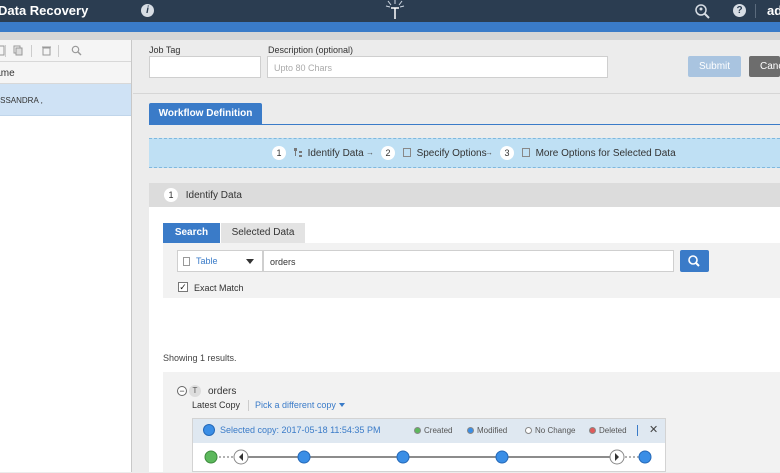 This screenshot has width=780, height=473. I want to click on created-dot-icon, so click(417, 430).